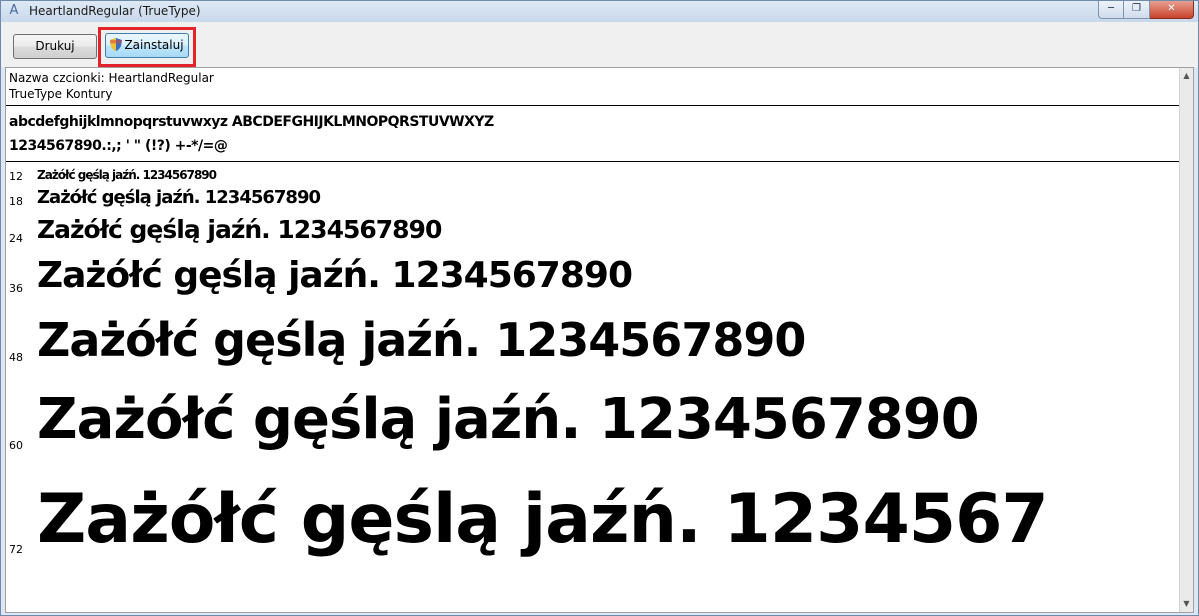 Image resolution: width=1199 pixels, height=616 pixels. What do you see at coordinates (16, 288) in the screenshot?
I see `sample-size-label: 36` at bounding box center [16, 288].